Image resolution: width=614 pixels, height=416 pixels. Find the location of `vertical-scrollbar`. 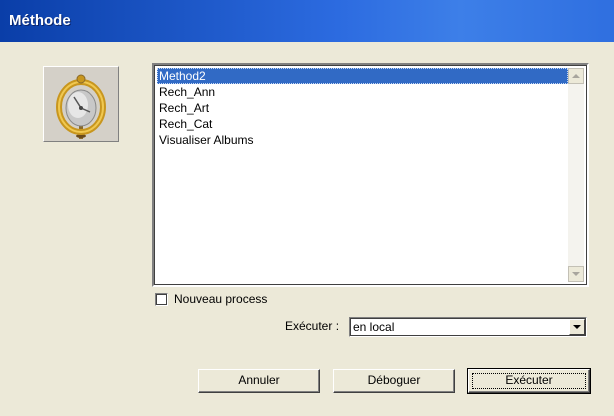

vertical-scrollbar is located at coordinates (576, 175).